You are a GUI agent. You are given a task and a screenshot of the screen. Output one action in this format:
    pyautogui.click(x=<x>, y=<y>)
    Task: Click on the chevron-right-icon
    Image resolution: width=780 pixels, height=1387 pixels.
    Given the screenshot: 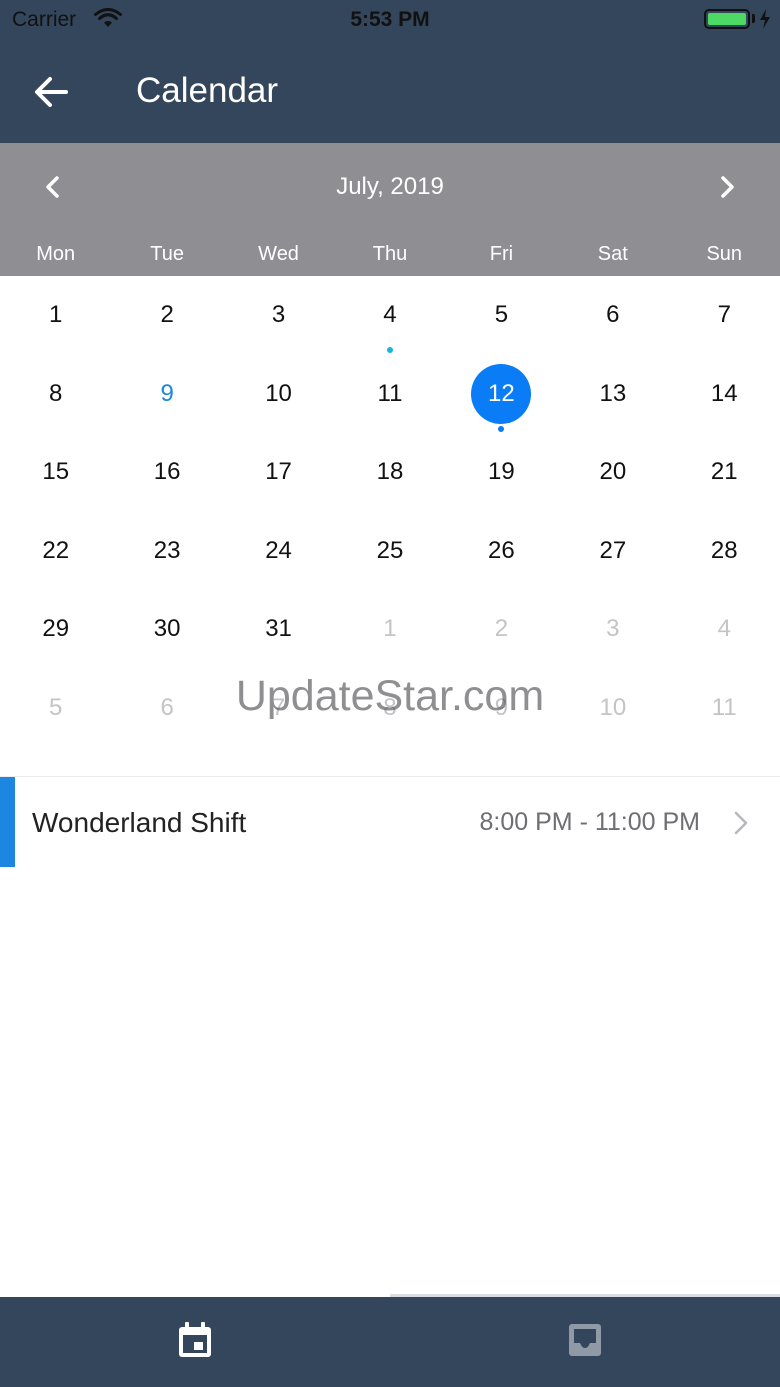 What is the action you would take?
    pyautogui.click(x=741, y=823)
    